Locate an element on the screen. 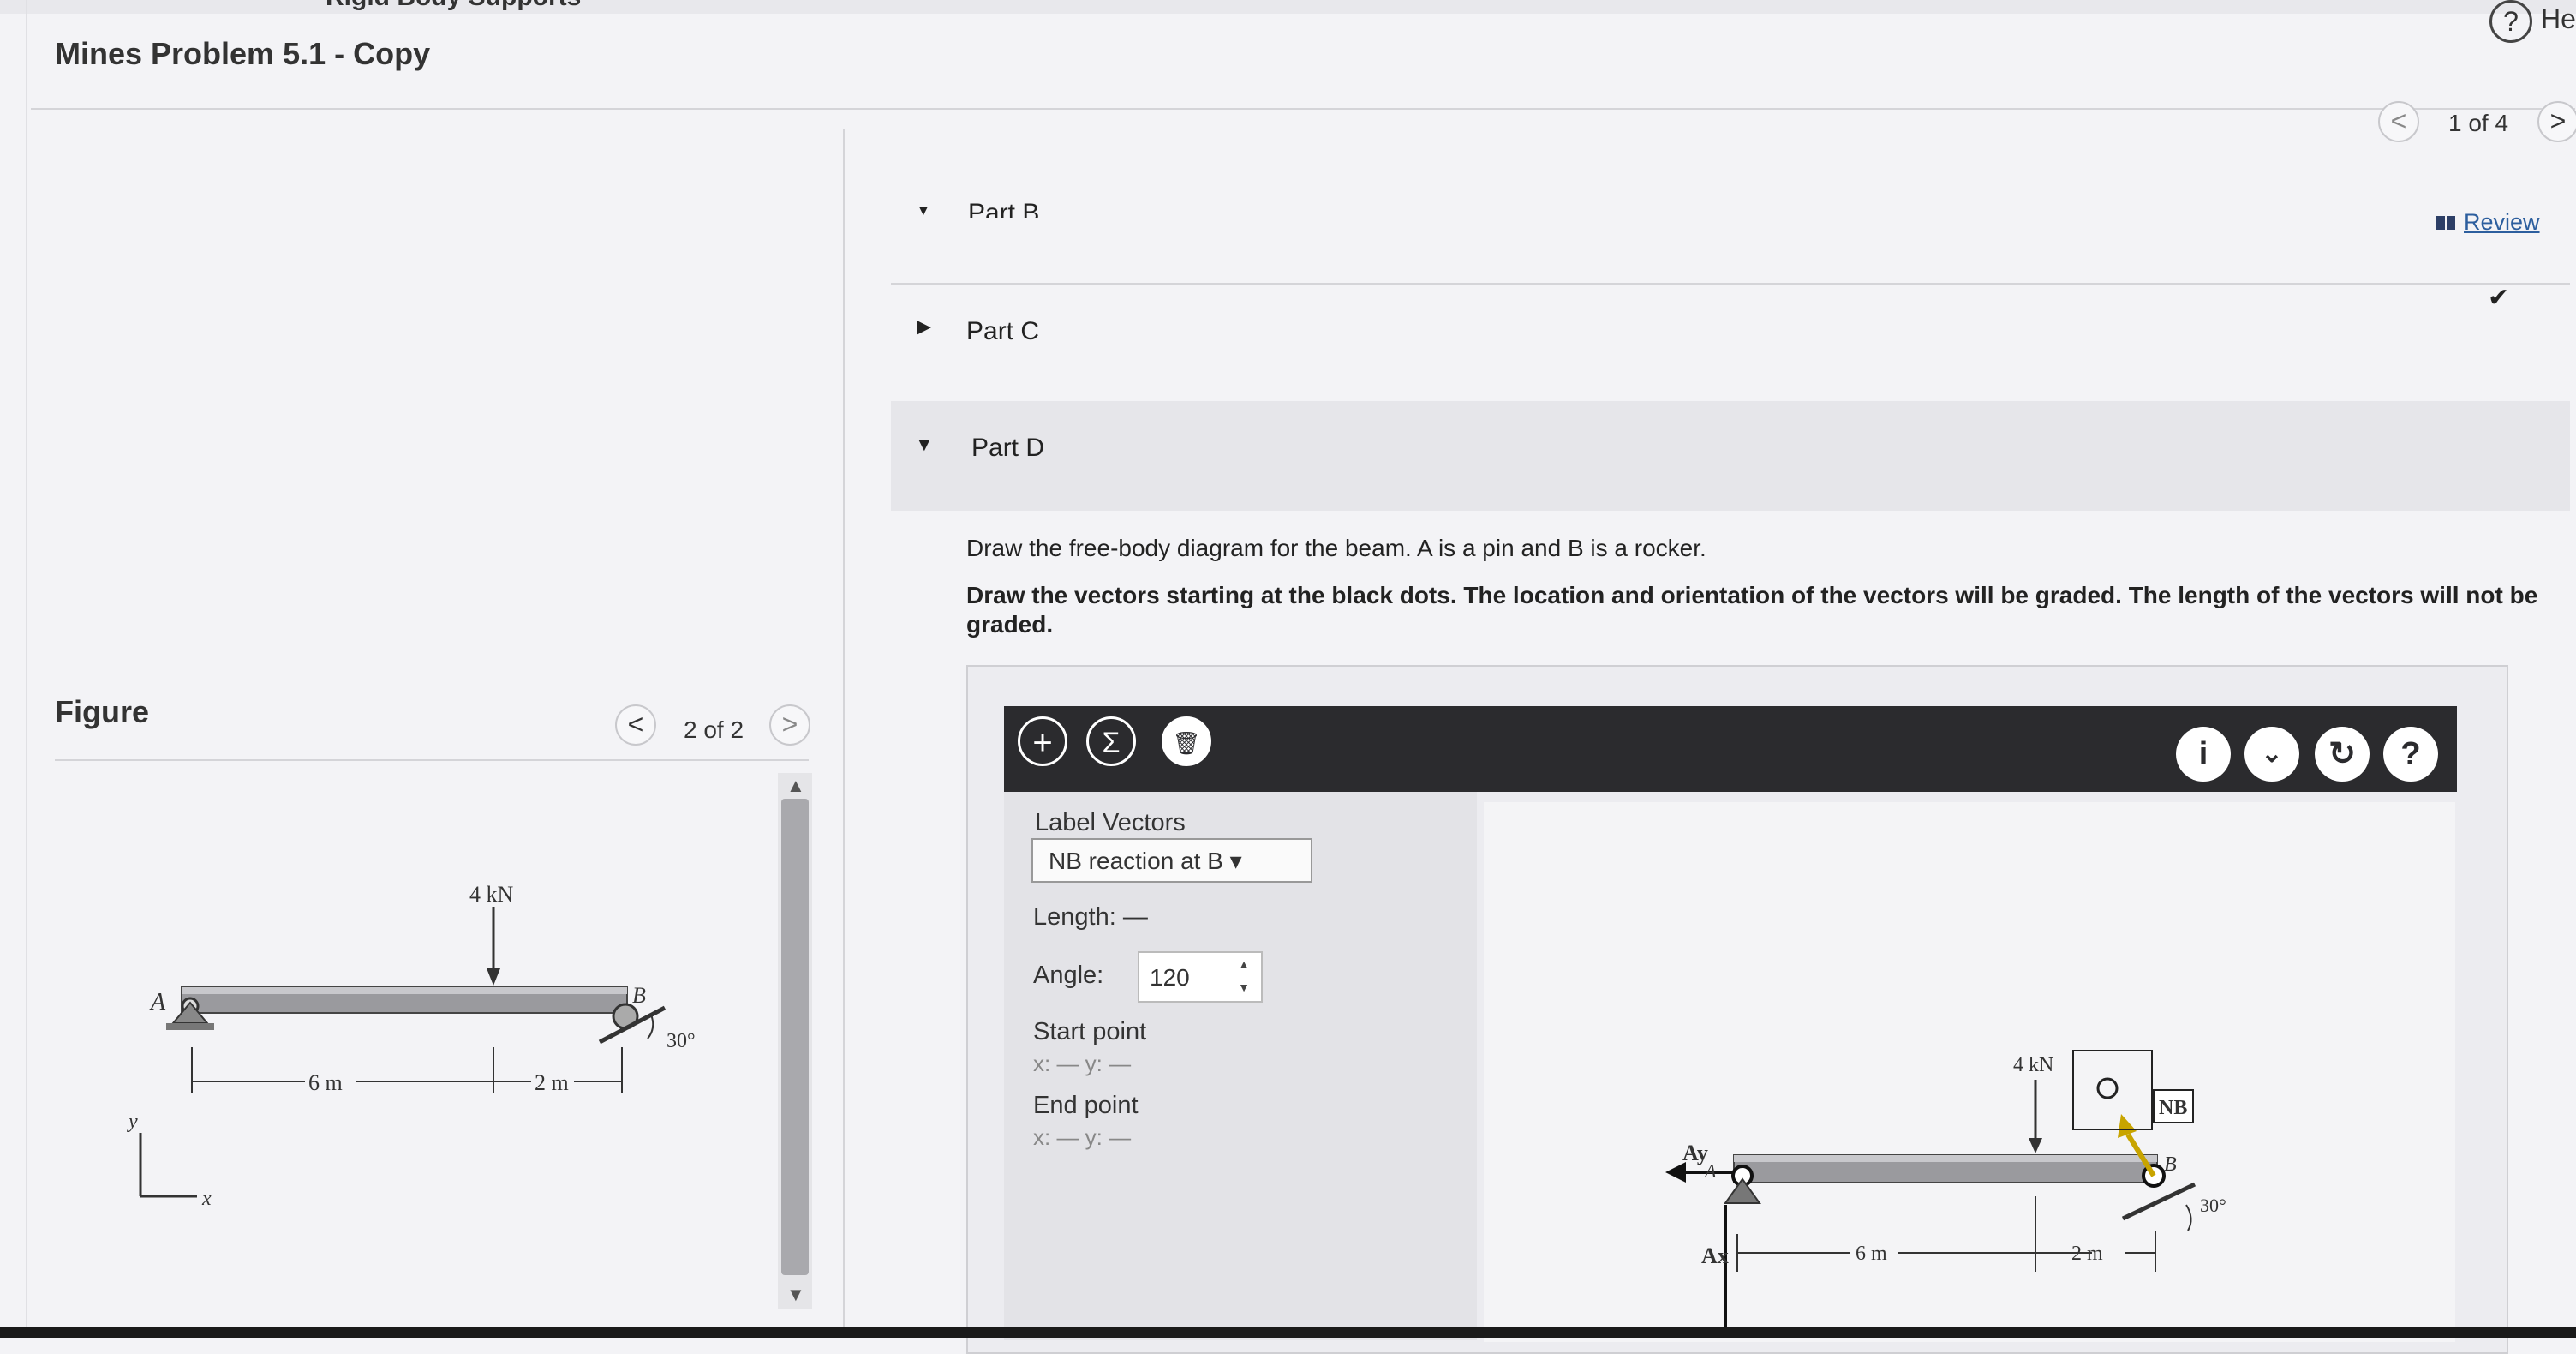  book-icon is located at coordinates (2446, 223).